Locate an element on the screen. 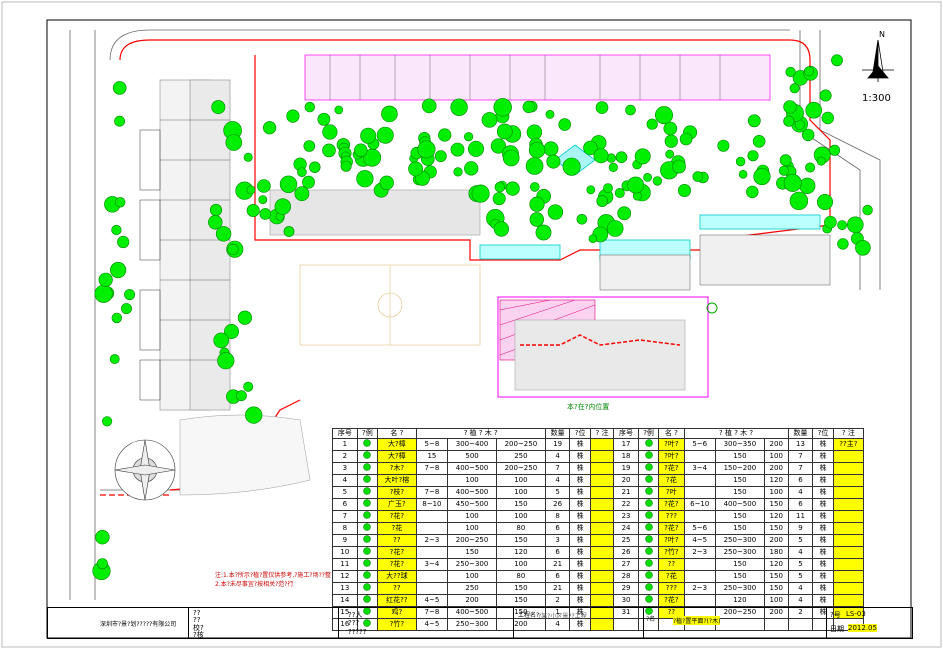  cell-no: 18 is located at coordinates (626, 456).